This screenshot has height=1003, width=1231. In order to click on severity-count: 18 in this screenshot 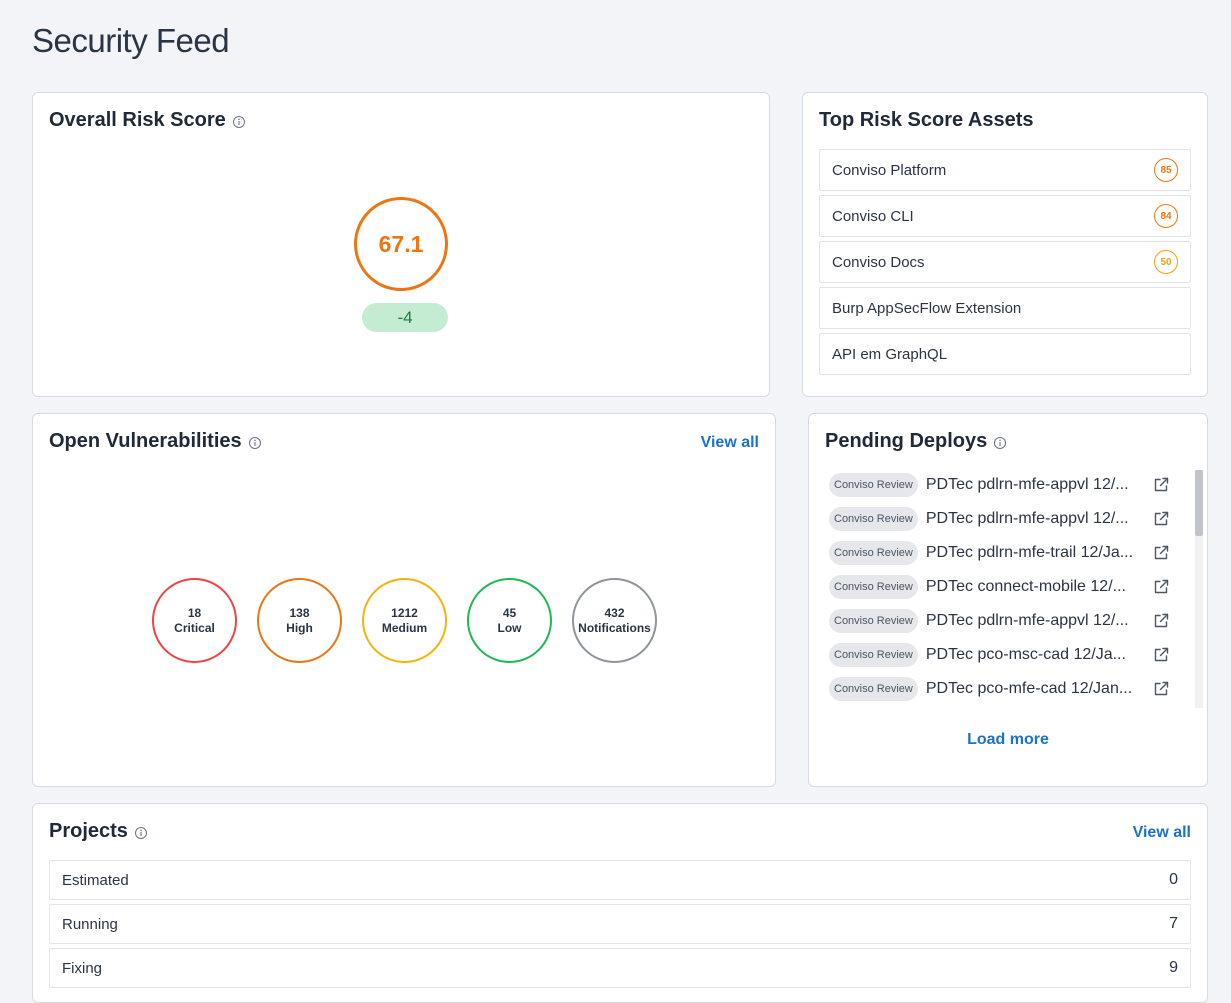, I will do `click(194, 612)`.